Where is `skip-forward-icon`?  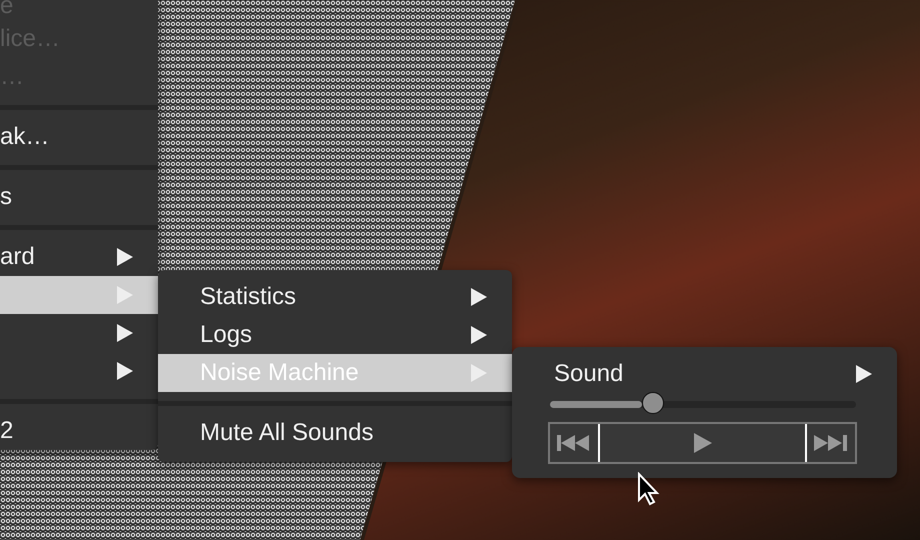
skip-forward-icon is located at coordinates (831, 443).